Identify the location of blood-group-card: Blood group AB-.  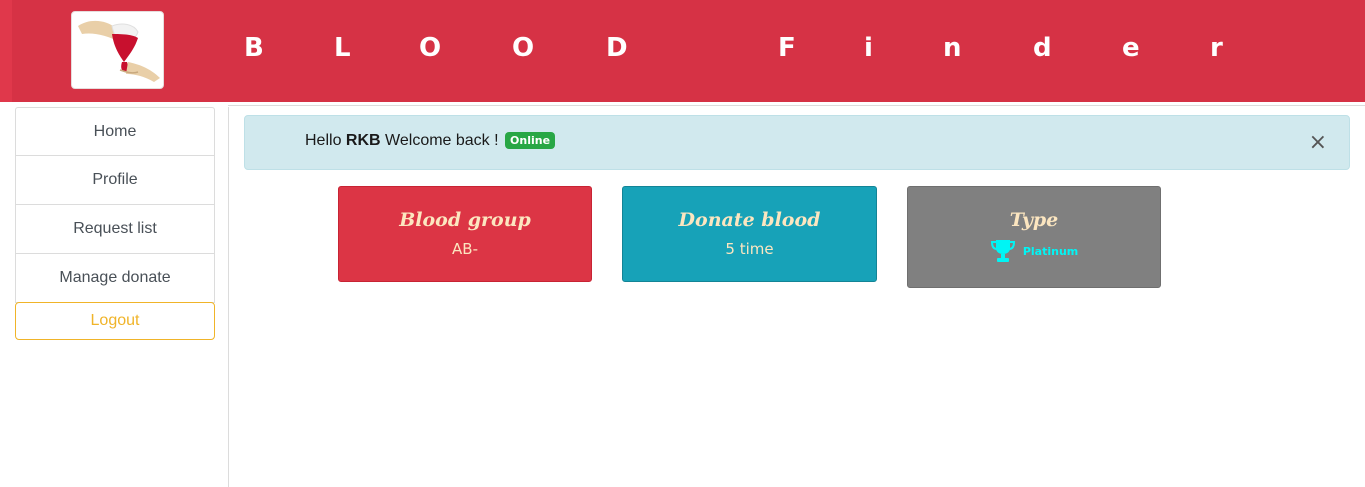
(465, 234).